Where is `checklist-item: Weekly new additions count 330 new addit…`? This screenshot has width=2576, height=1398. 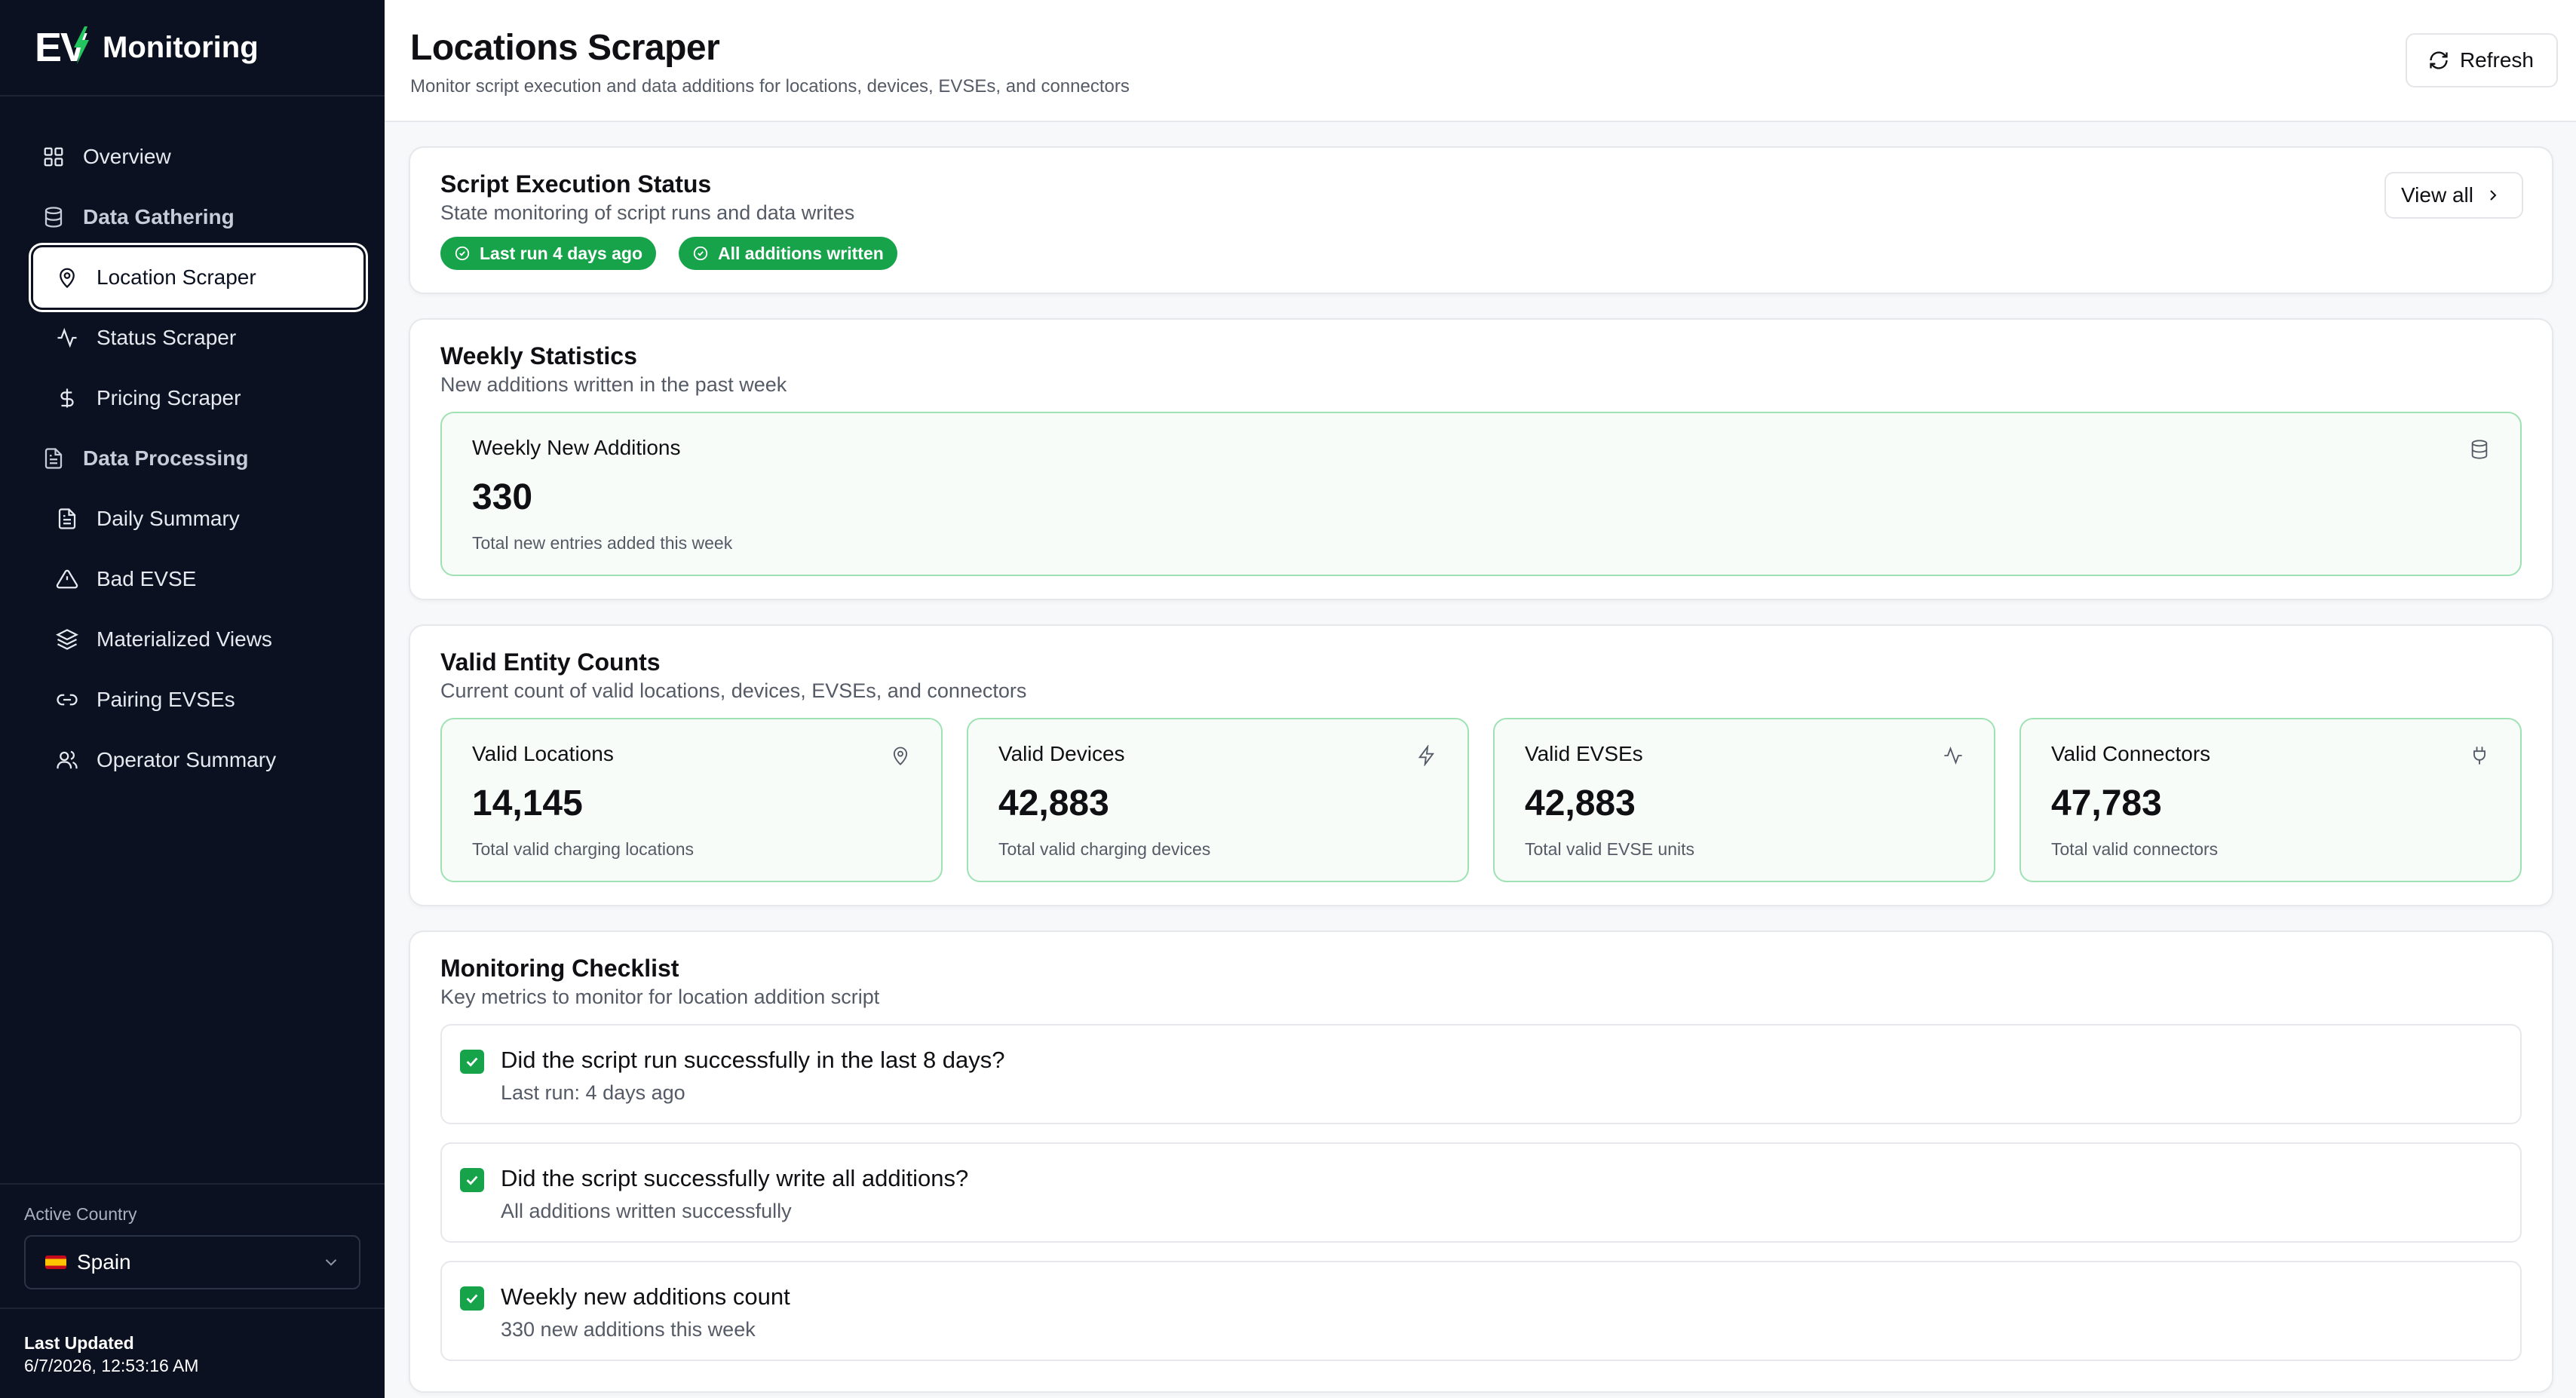 checklist-item: Weekly new additions count 330 new addit… is located at coordinates (1481, 1311).